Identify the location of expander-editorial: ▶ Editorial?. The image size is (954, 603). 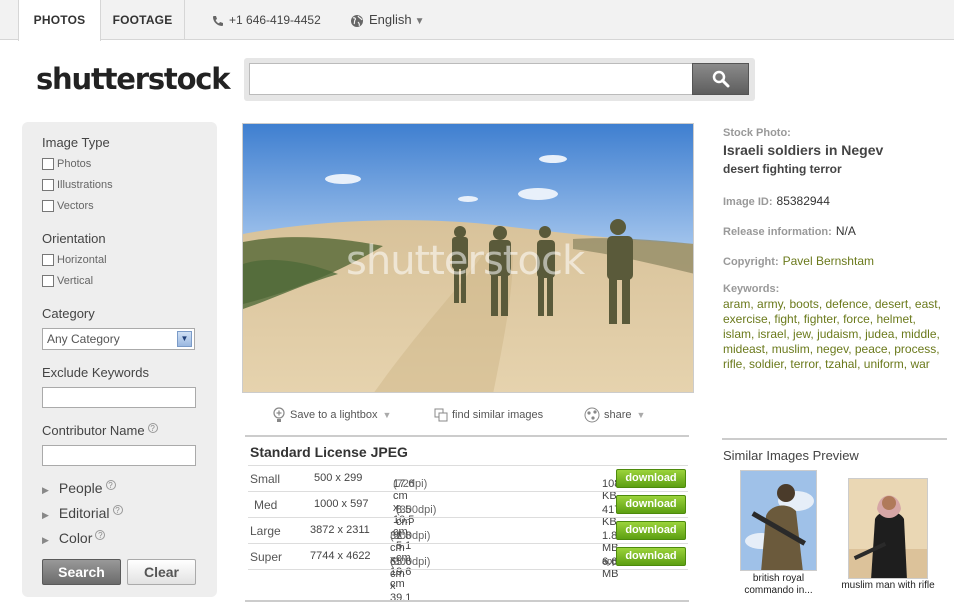
(82, 513).